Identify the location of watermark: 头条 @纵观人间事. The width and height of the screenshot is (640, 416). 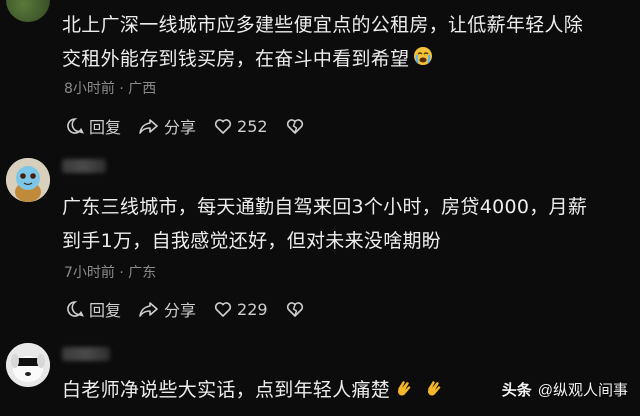
(565, 389).